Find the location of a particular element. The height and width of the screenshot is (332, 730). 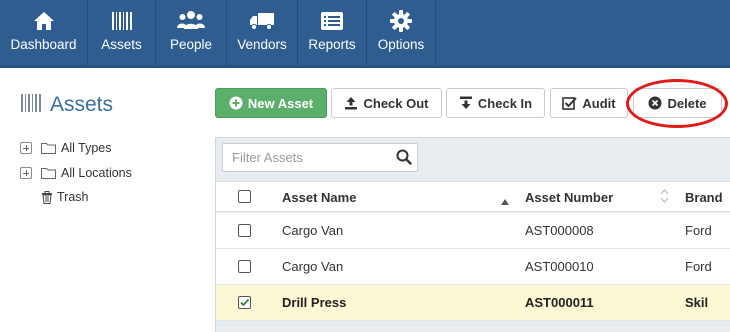

column-asset-name: Asset Name is located at coordinates (319, 197).